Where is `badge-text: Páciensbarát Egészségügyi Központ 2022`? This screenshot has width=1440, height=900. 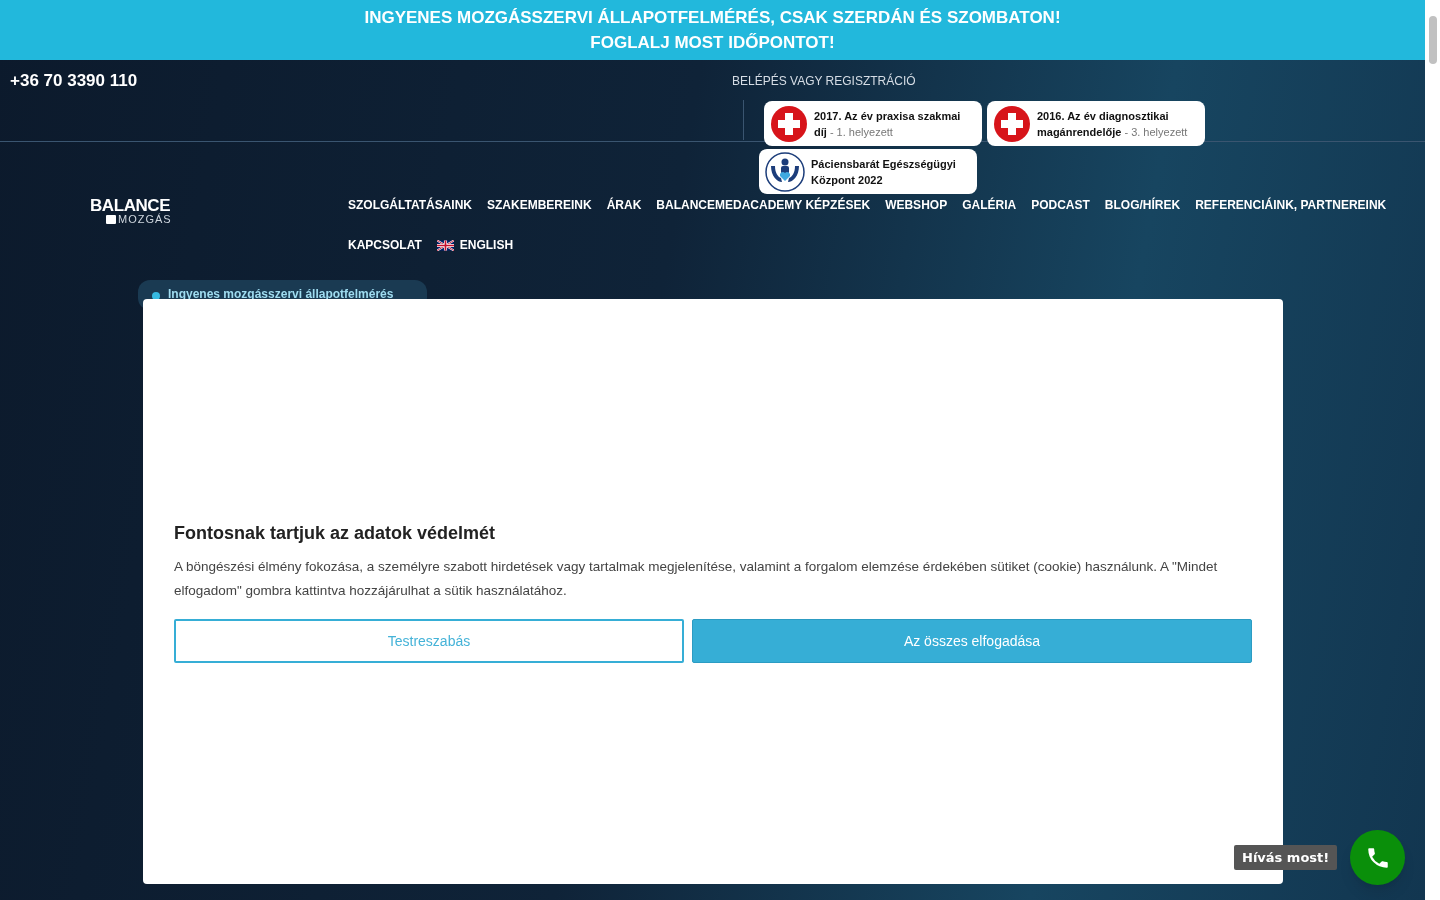 badge-text: Páciensbarát Egészségügyi Központ 2022 is located at coordinates (884, 172).